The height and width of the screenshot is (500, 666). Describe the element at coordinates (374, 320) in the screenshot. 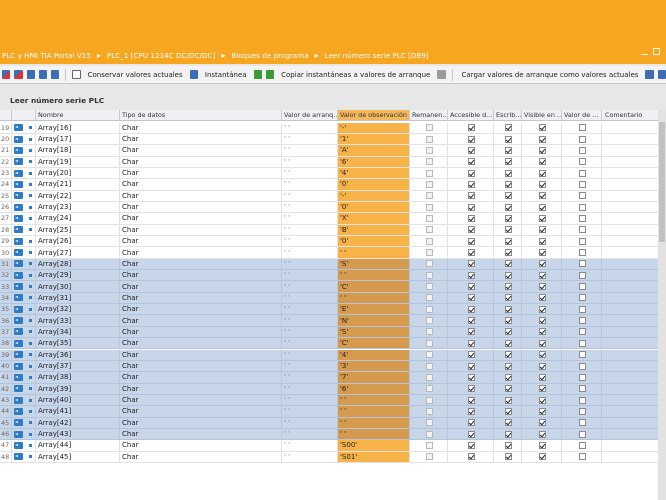

I see `element-observation-value: 'N'` at that location.